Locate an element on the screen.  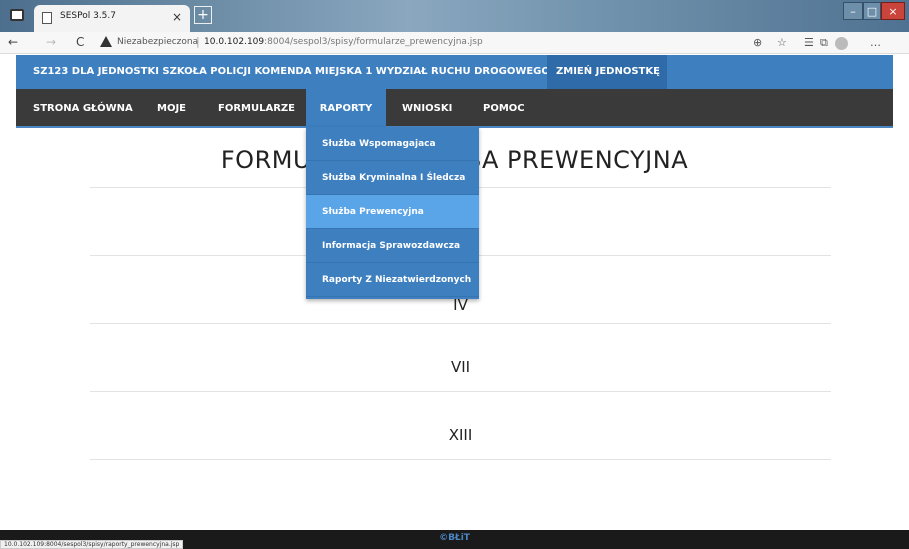
minimize-button: – is located at coordinates (853, 11).